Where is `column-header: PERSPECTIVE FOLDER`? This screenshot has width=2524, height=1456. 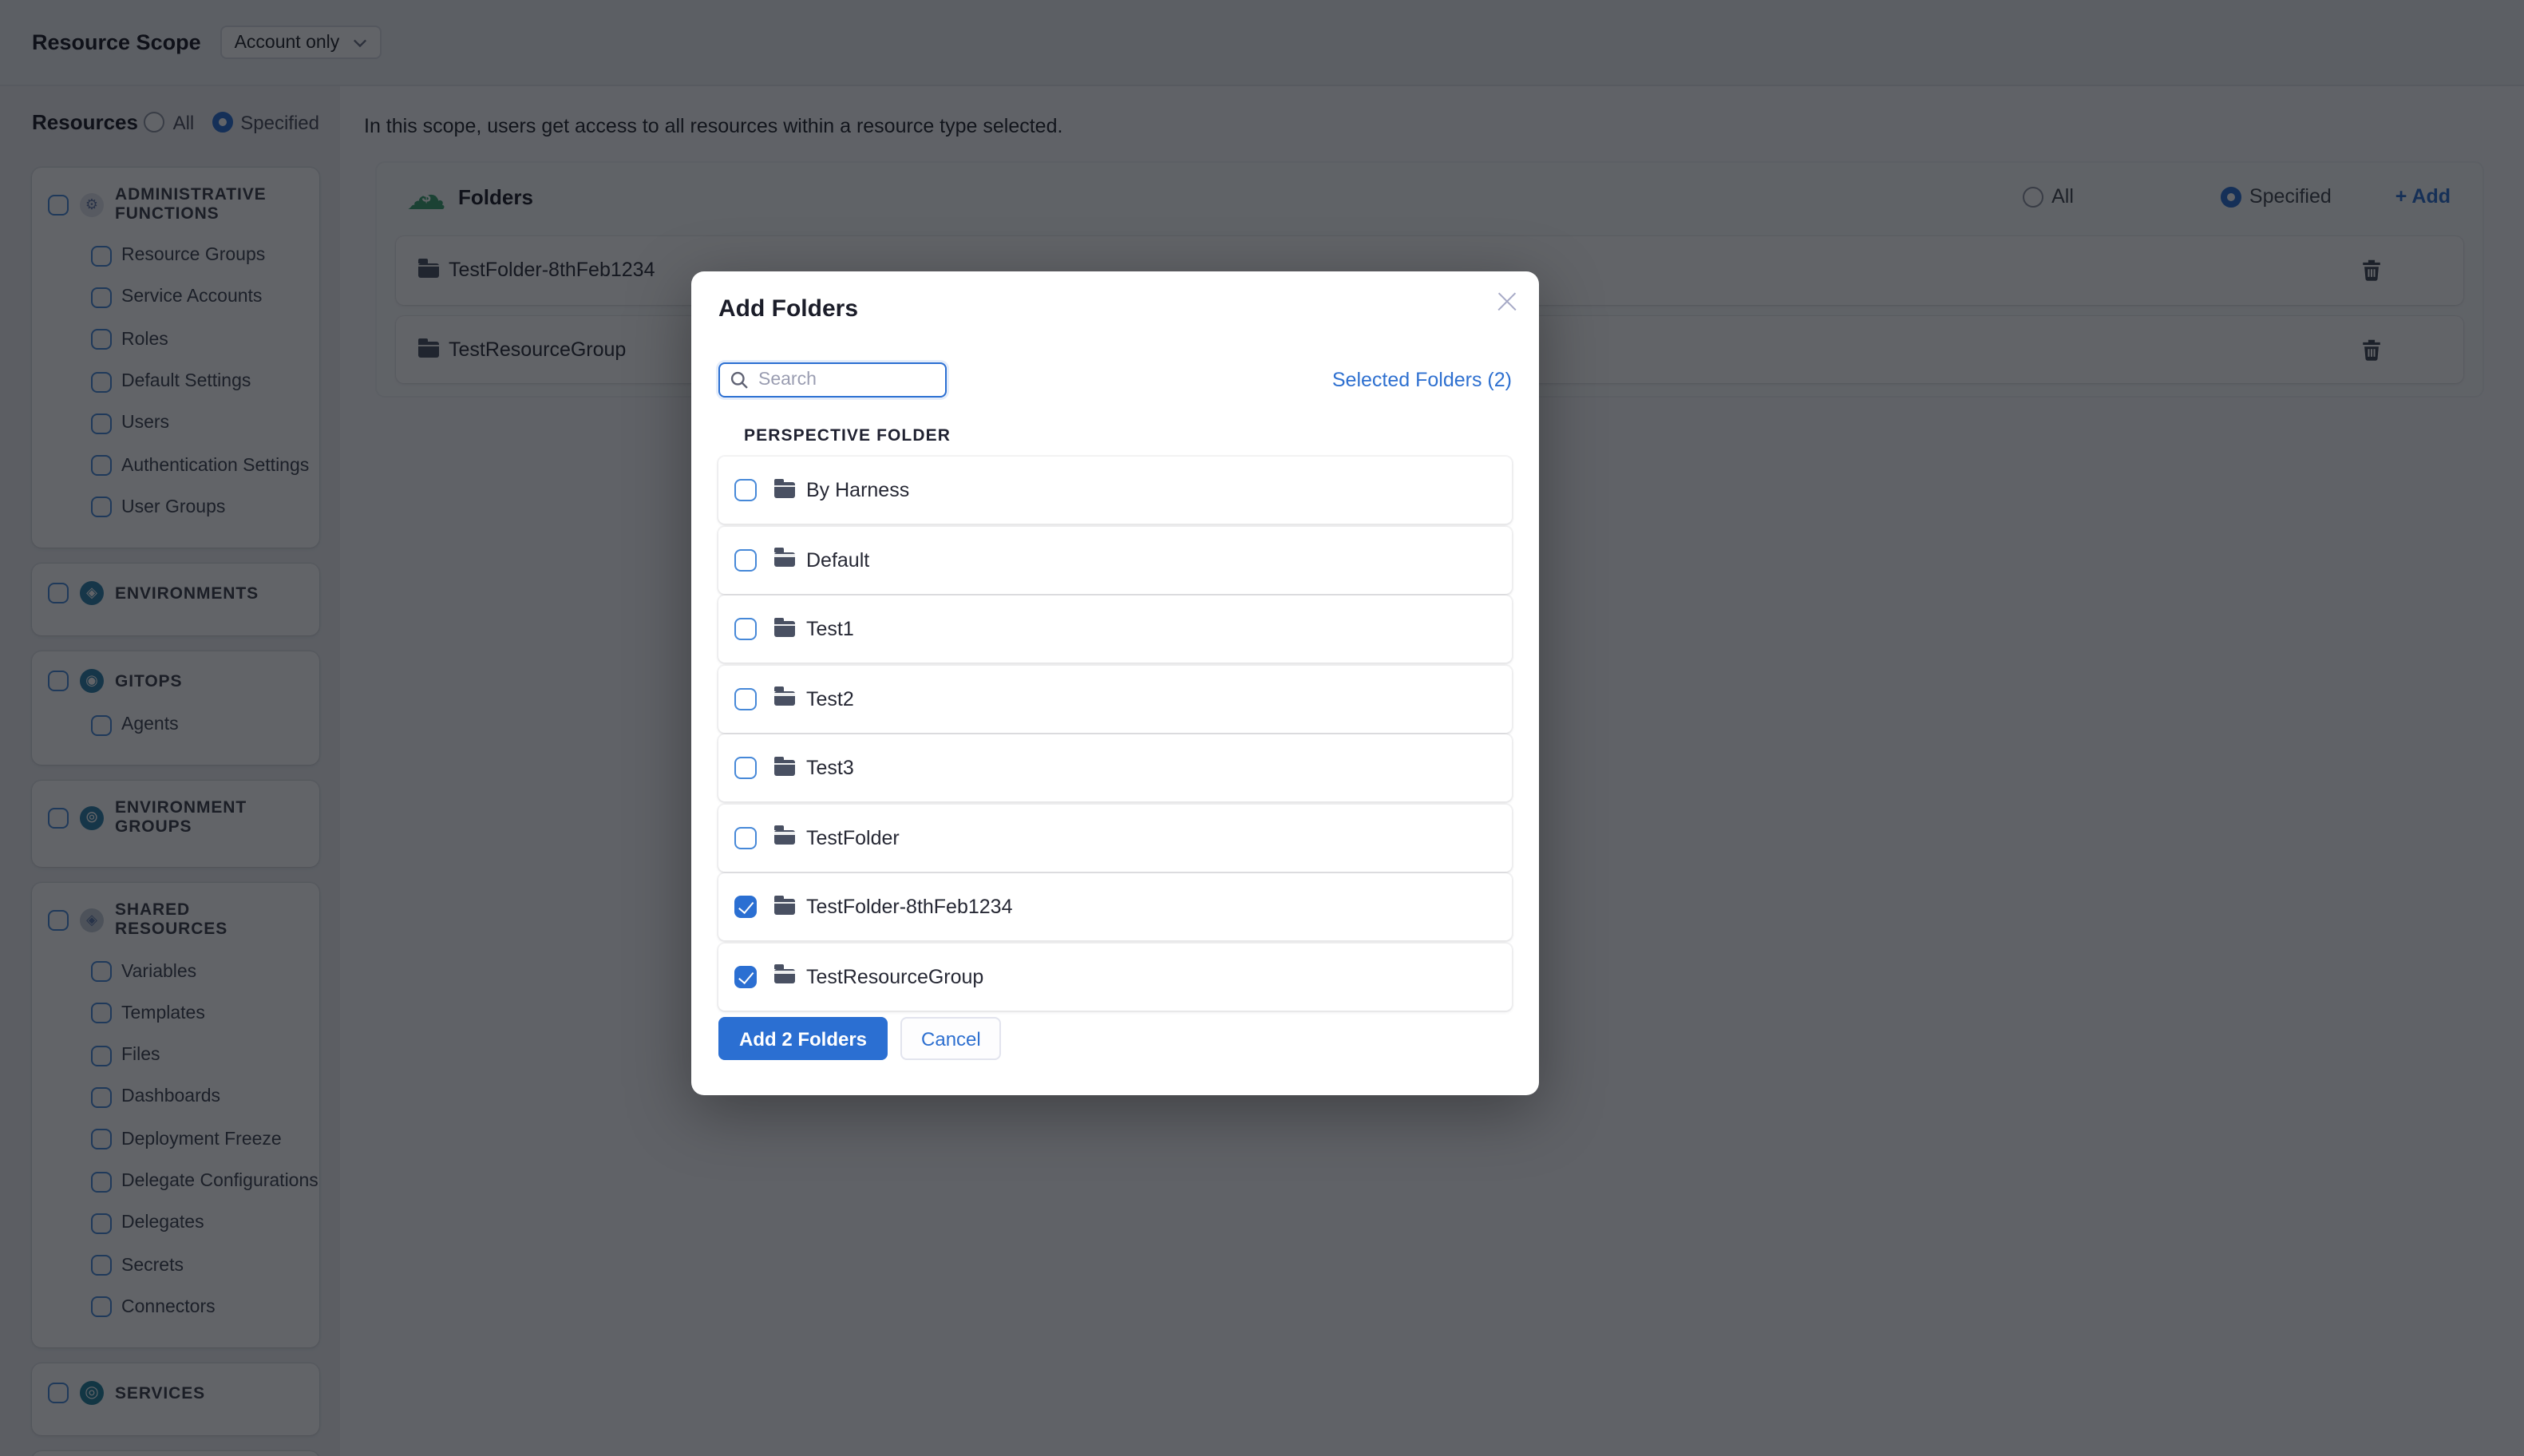
column-header: PERSPECTIVE FOLDER is located at coordinates (847, 435).